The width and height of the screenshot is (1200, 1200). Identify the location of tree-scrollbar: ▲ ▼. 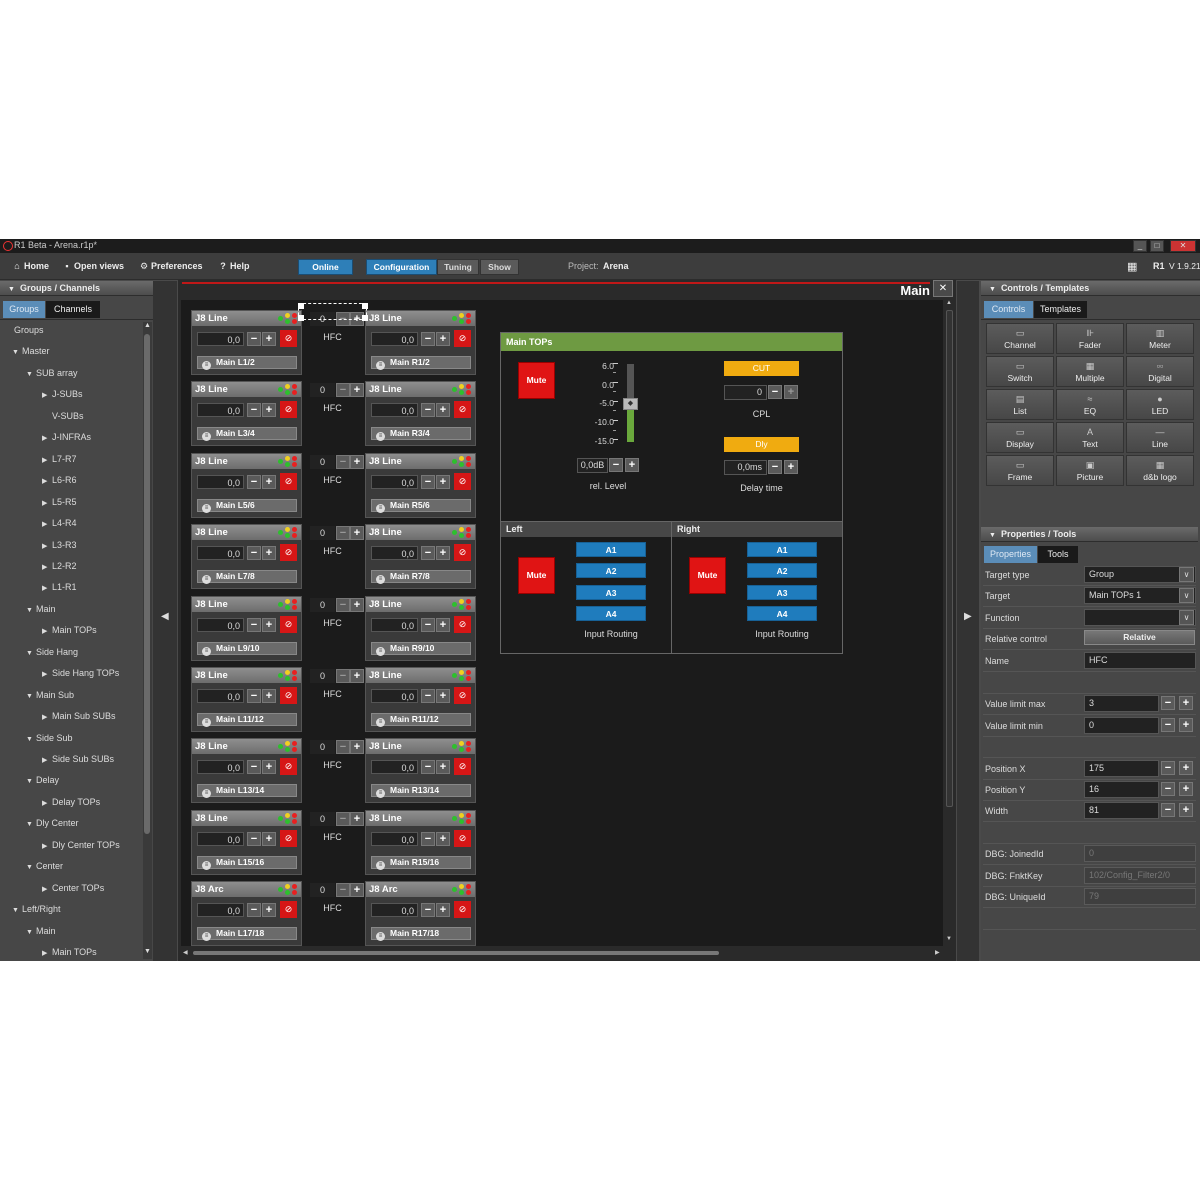
(147, 640).